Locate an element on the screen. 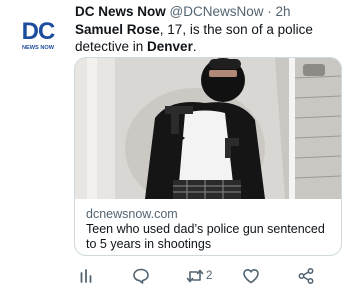 Image resolution: width=350 pixels, height=289 pixels. avatar: DC NEWS NOW is located at coordinates (38, 36).